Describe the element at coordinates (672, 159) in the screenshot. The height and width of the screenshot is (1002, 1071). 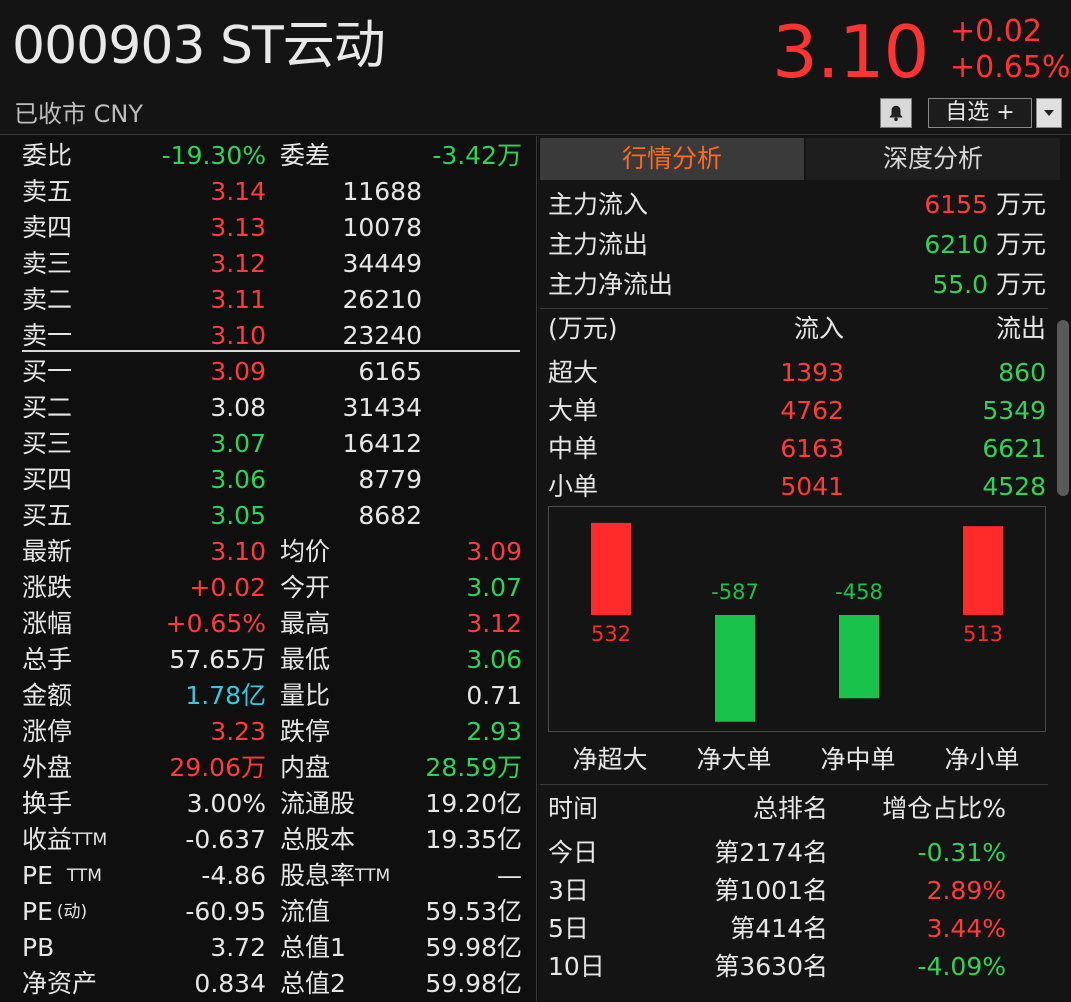
I see `tab-market-analysis: 行情分析` at that location.